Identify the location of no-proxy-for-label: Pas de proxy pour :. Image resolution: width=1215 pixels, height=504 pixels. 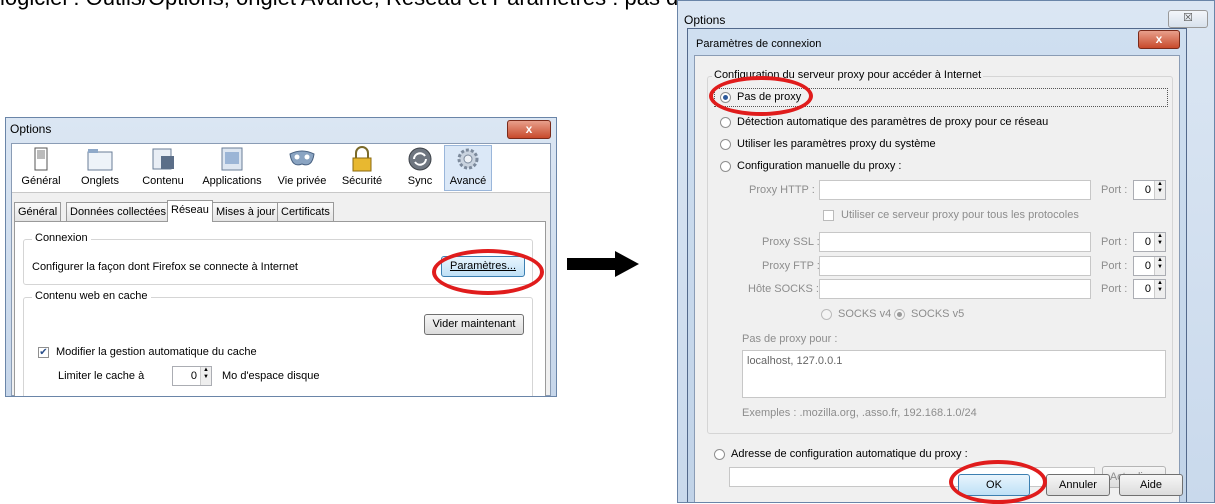
(790, 339).